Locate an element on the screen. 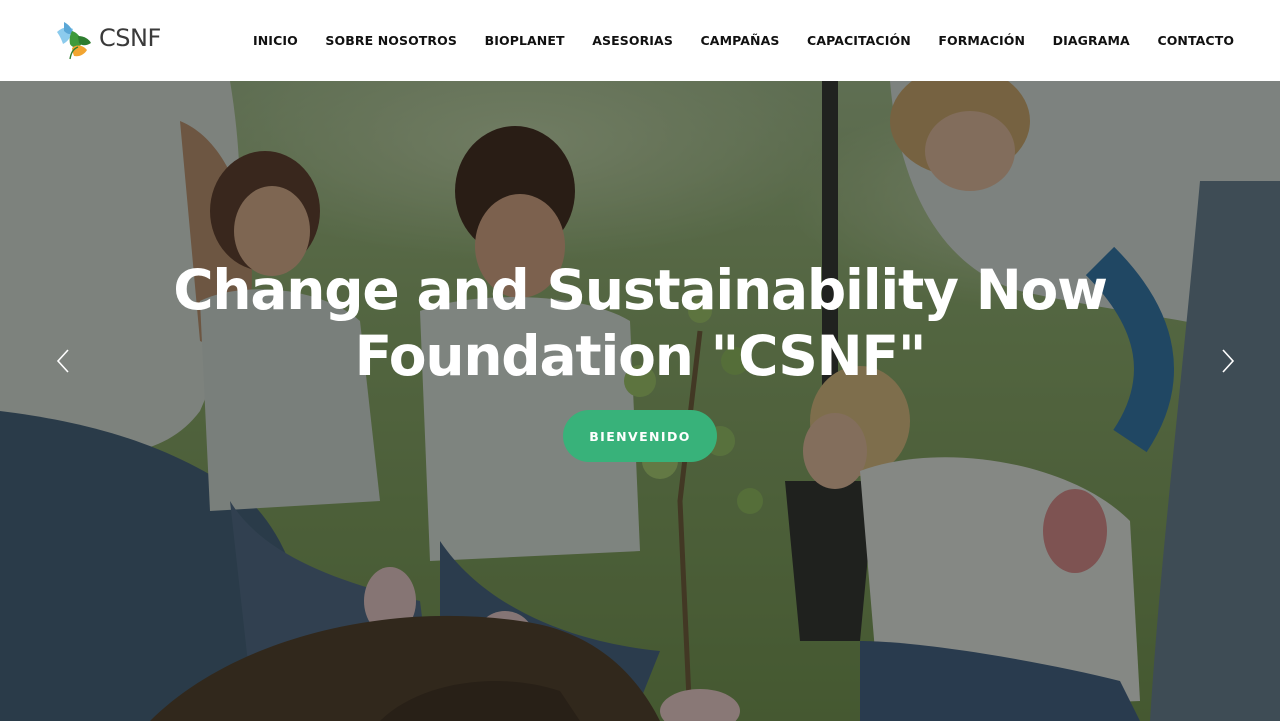 This screenshot has width=1280, height=721. bienvenido-button: BIENVENIDO is located at coordinates (640, 436).